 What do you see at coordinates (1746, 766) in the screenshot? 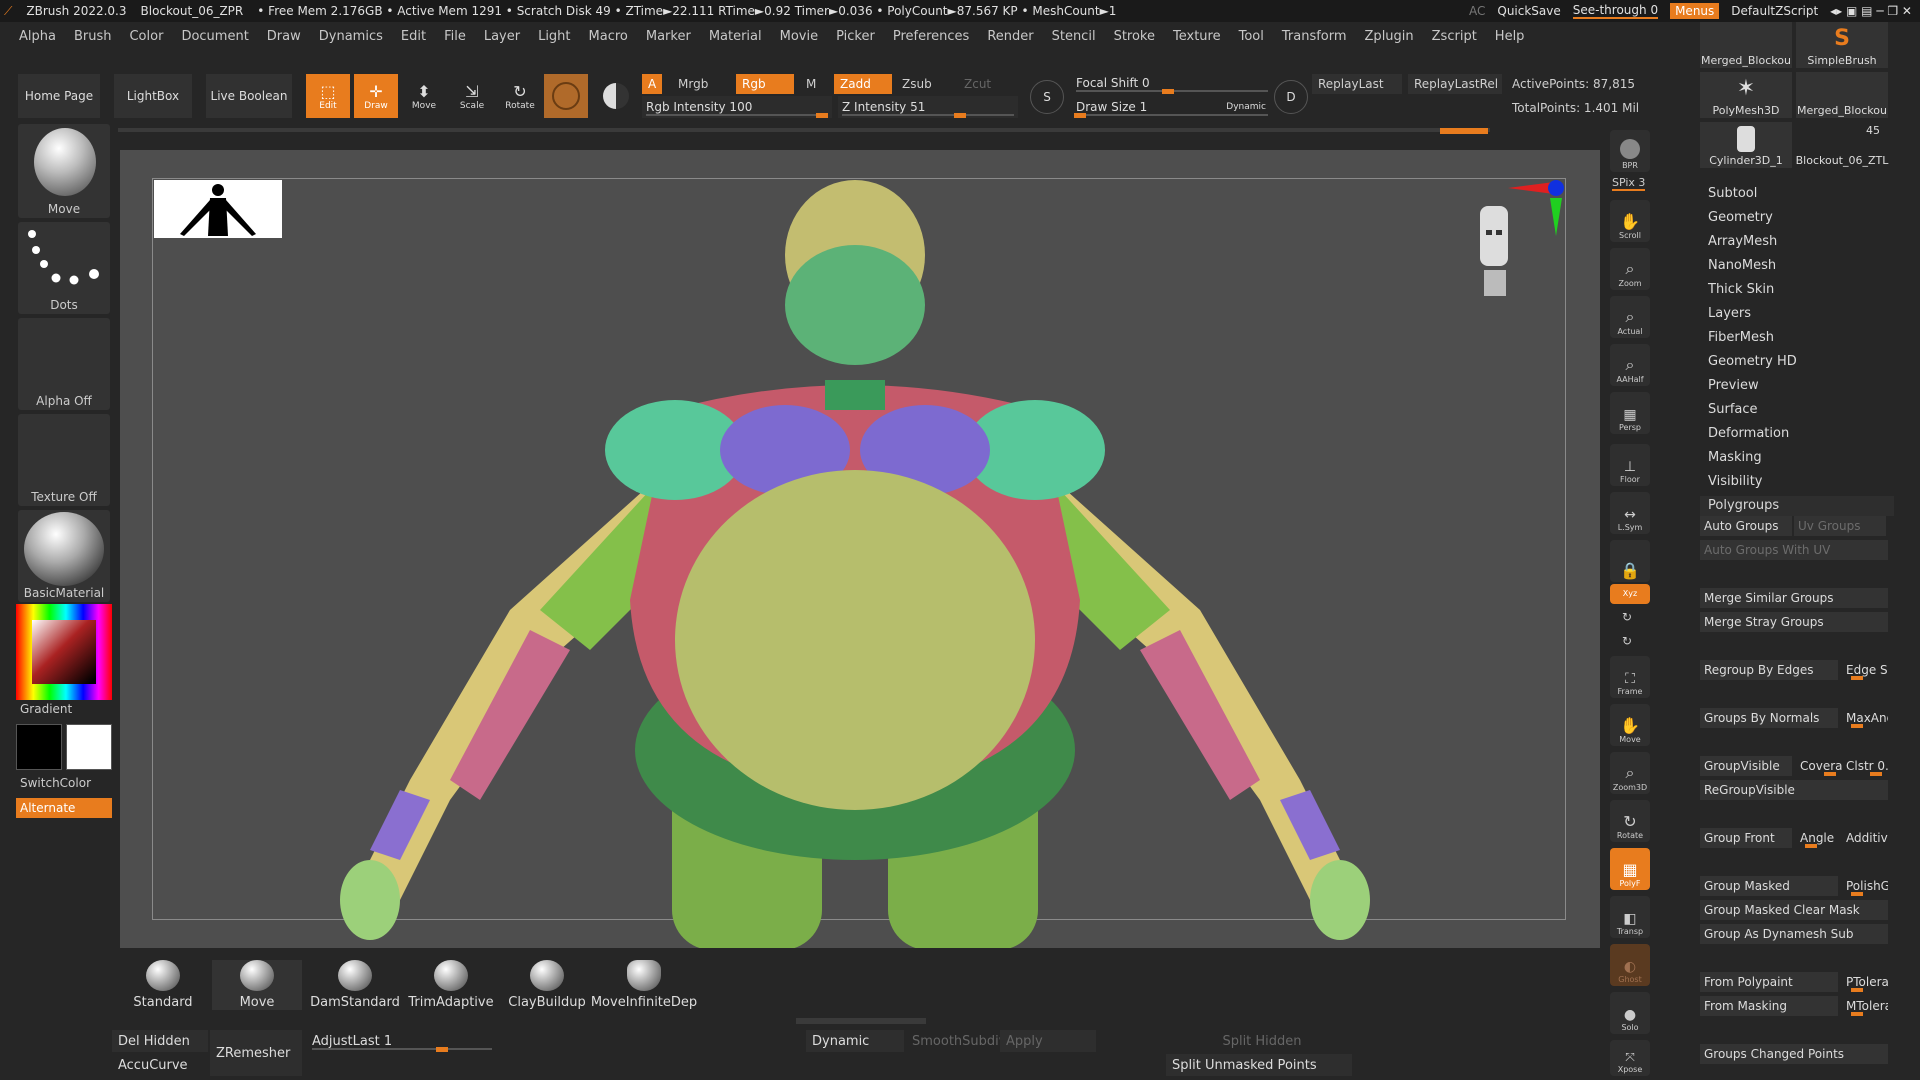
I see `groupvisible-button: GroupVisible` at bounding box center [1746, 766].